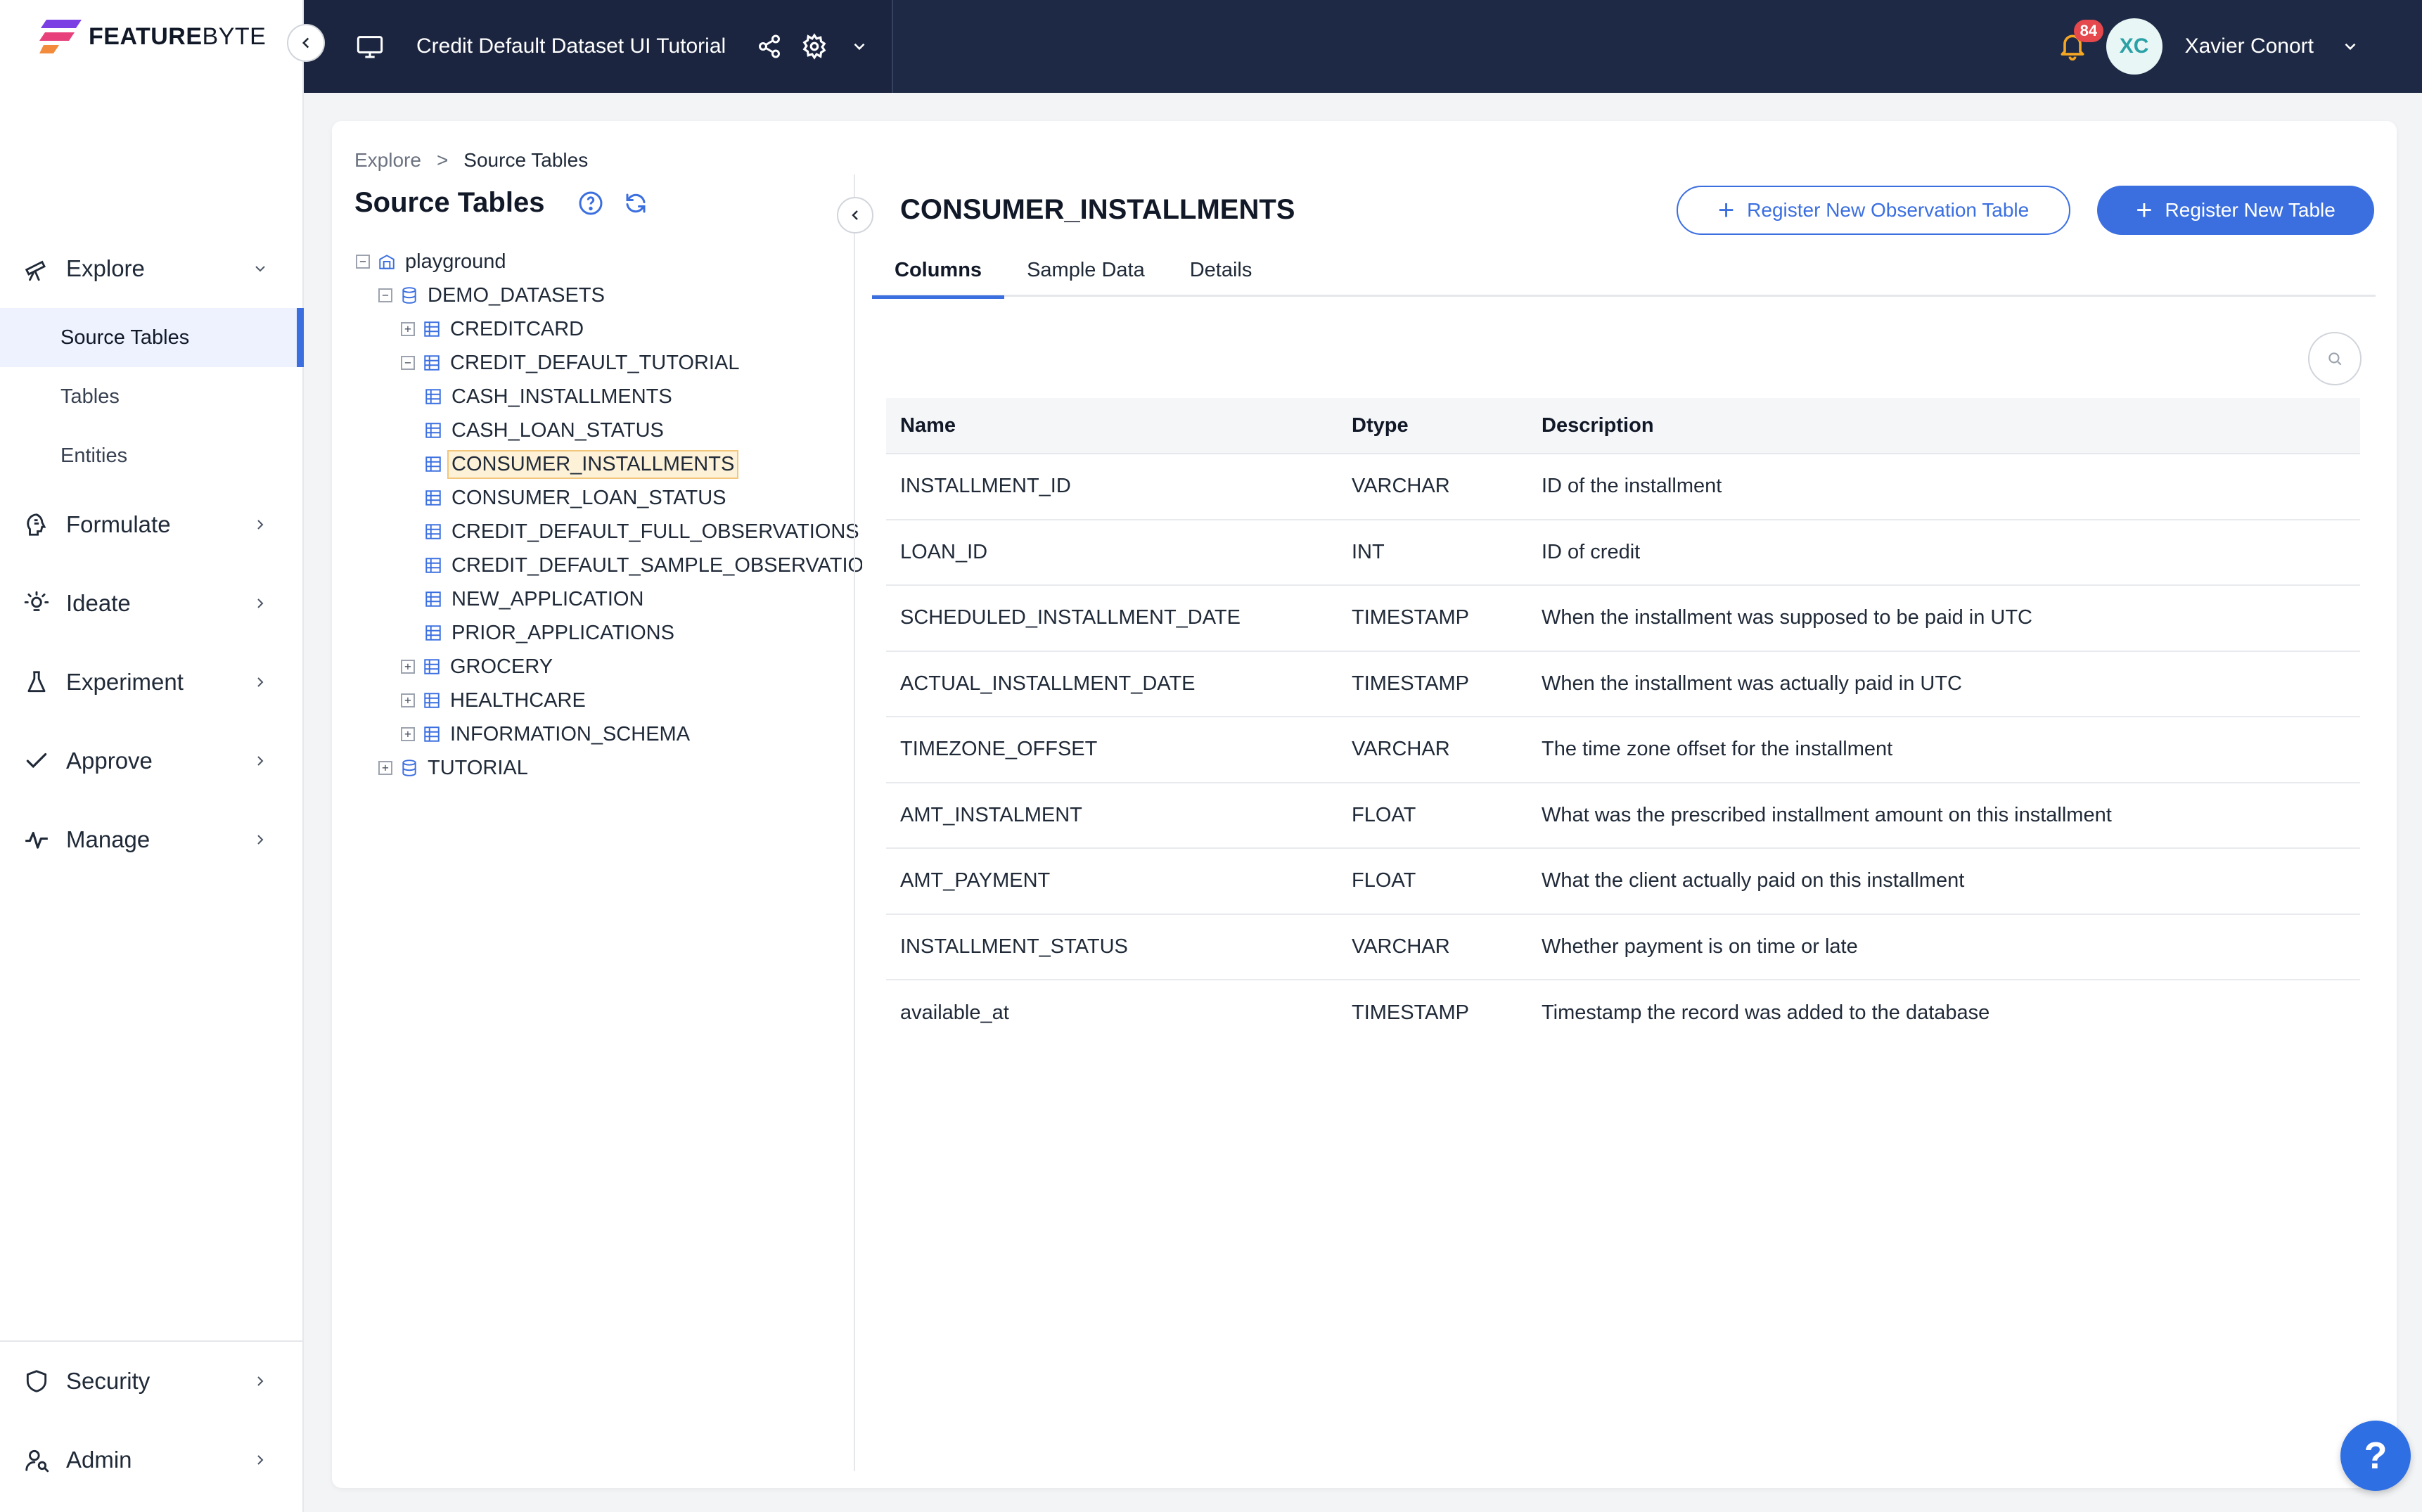 The width and height of the screenshot is (2422, 1512). Describe the element at coordinates (571, 46) in the screenshot. I see `project-title: Credit Default Dataset UI Tutorial` at that location.